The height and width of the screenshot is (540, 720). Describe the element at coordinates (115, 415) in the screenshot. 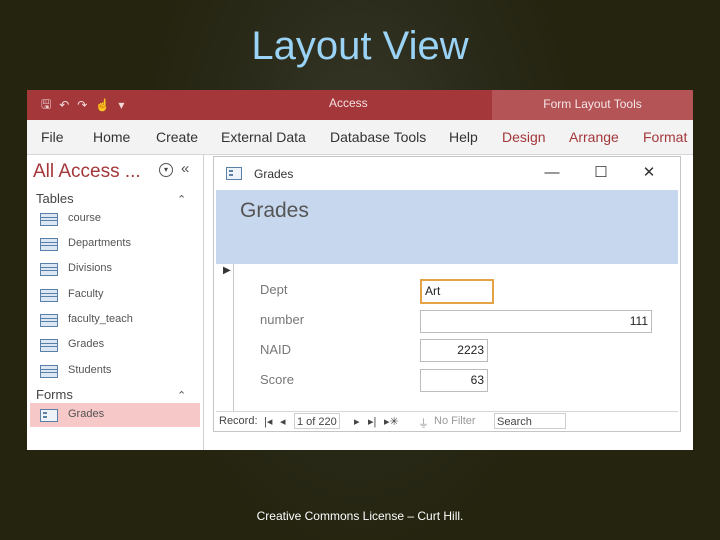

I see `nav-item-grades-form: Grades` at that location.